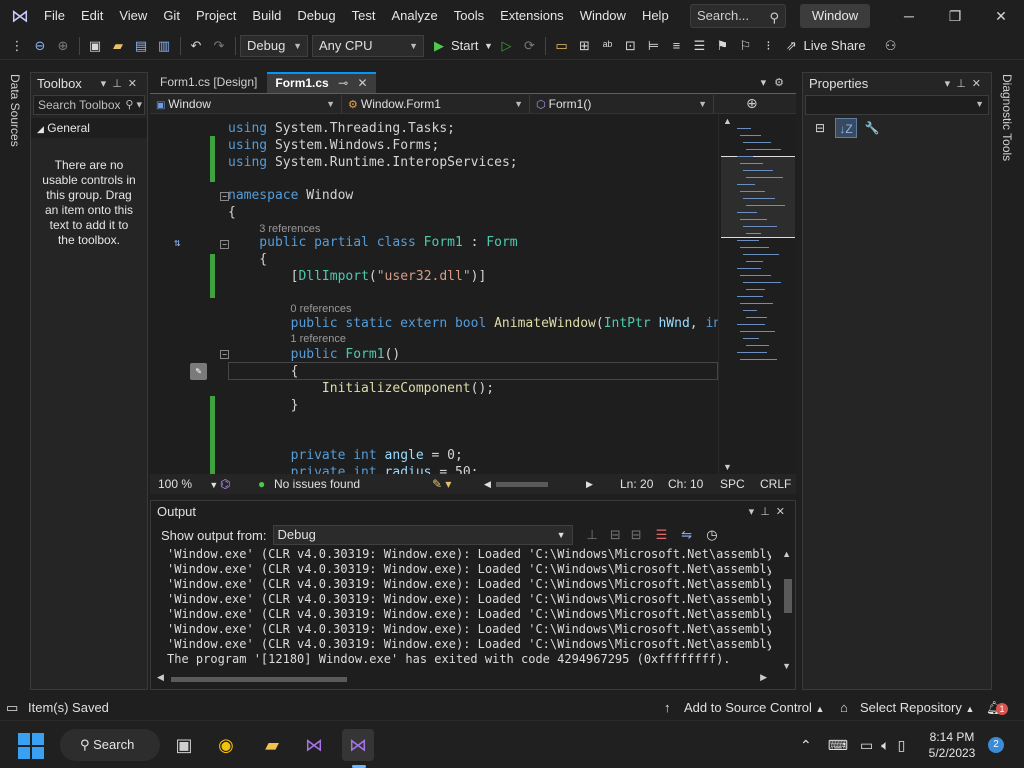 The image size is (1024, 768). What do you see at coordinates (196, 46) in the screenshot?
I see `undo-icon: ↶` at bounding box center [196, 46].